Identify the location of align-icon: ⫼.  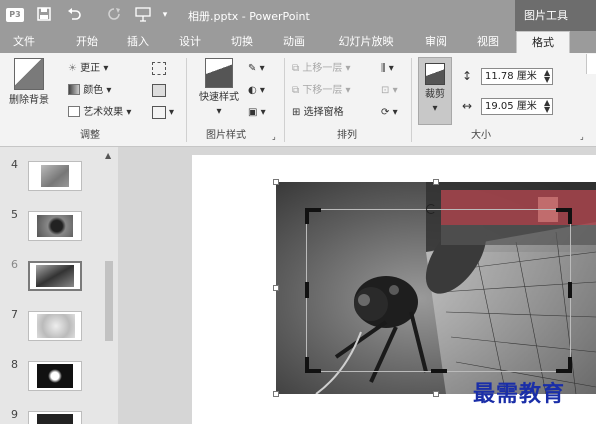
(383, 68).